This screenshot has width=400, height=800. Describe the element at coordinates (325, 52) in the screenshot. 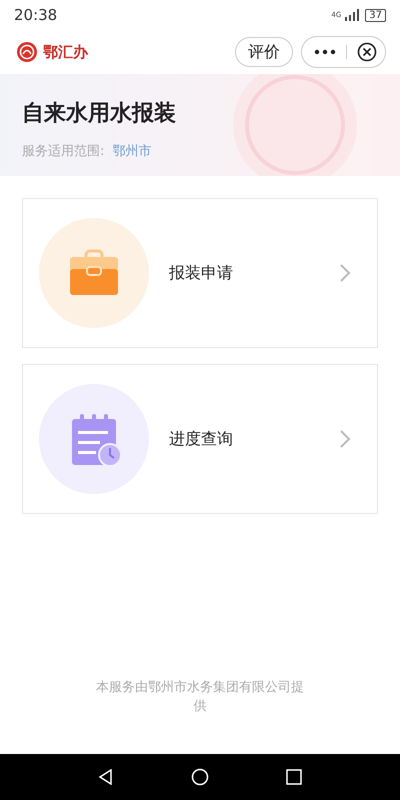

I see `more-icon` at that location.